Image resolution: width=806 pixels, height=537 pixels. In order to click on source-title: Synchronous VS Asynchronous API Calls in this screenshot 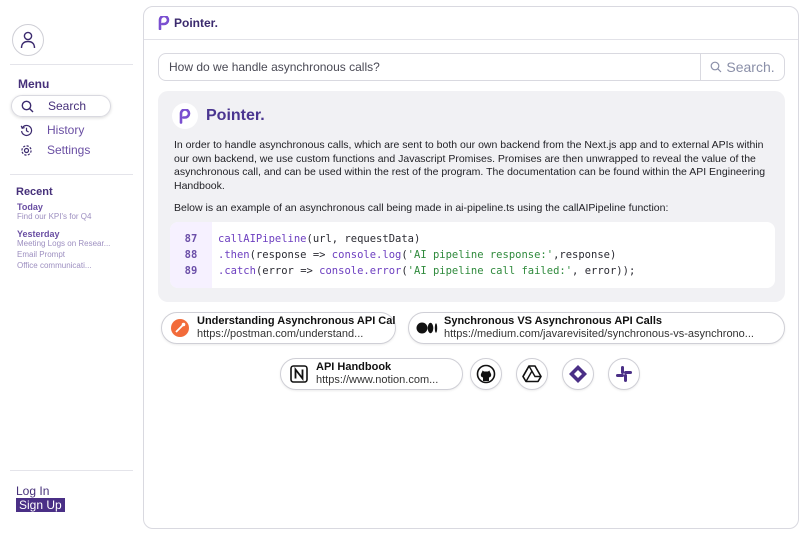, I will do `click(553, 321)`.